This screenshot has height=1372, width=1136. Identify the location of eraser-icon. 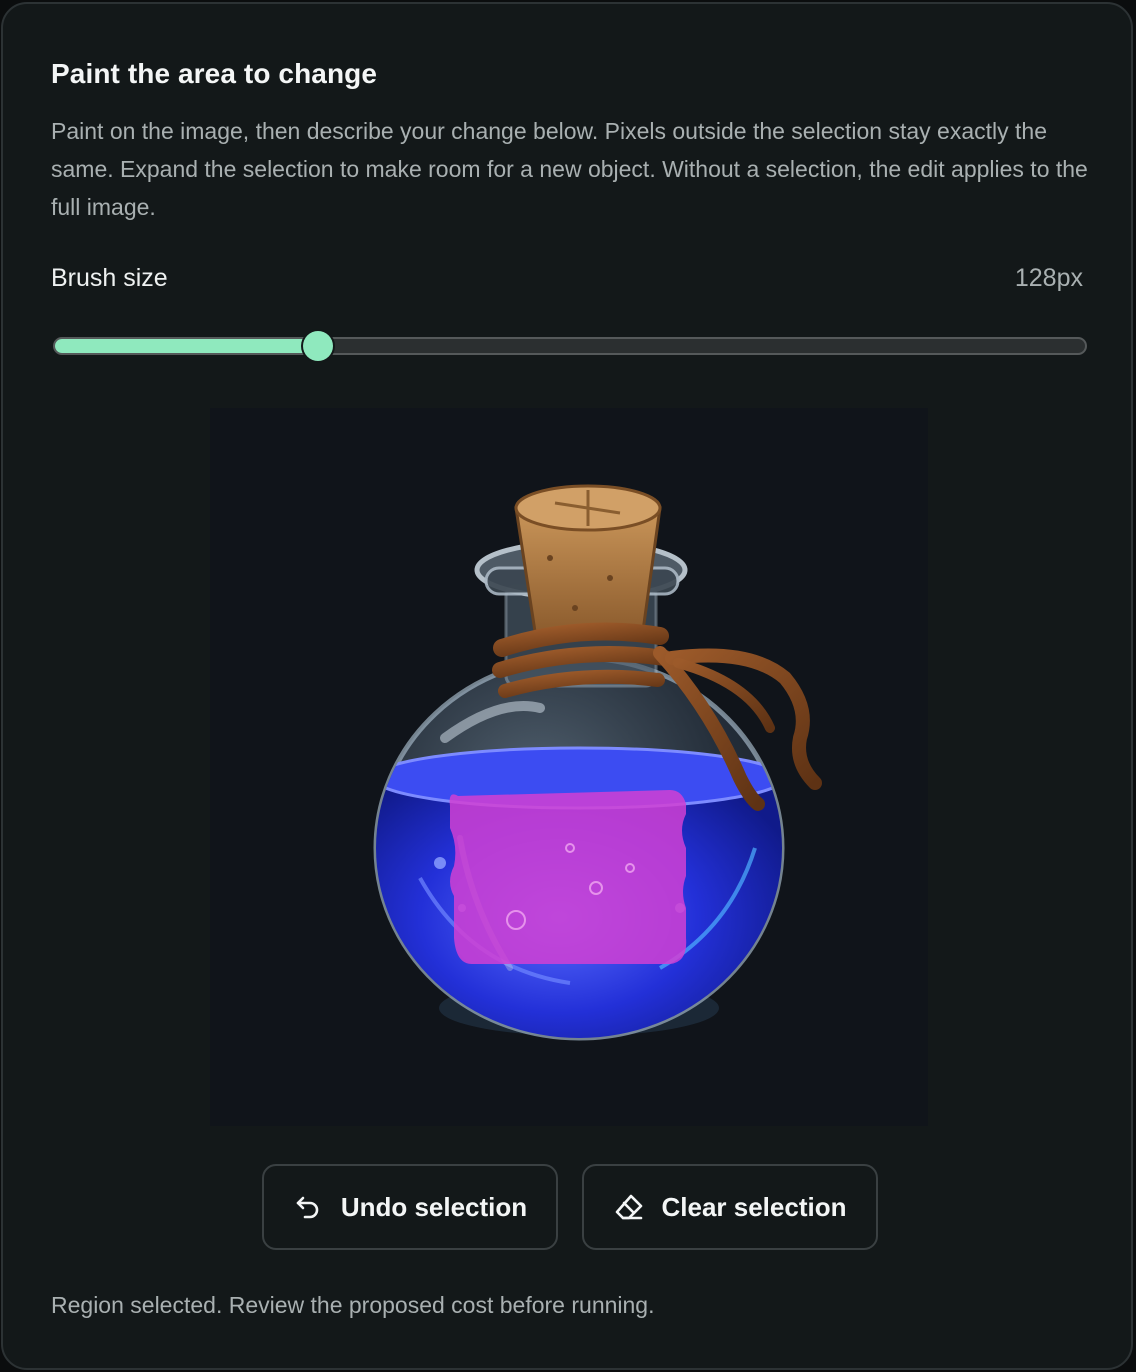
(629, 1207).